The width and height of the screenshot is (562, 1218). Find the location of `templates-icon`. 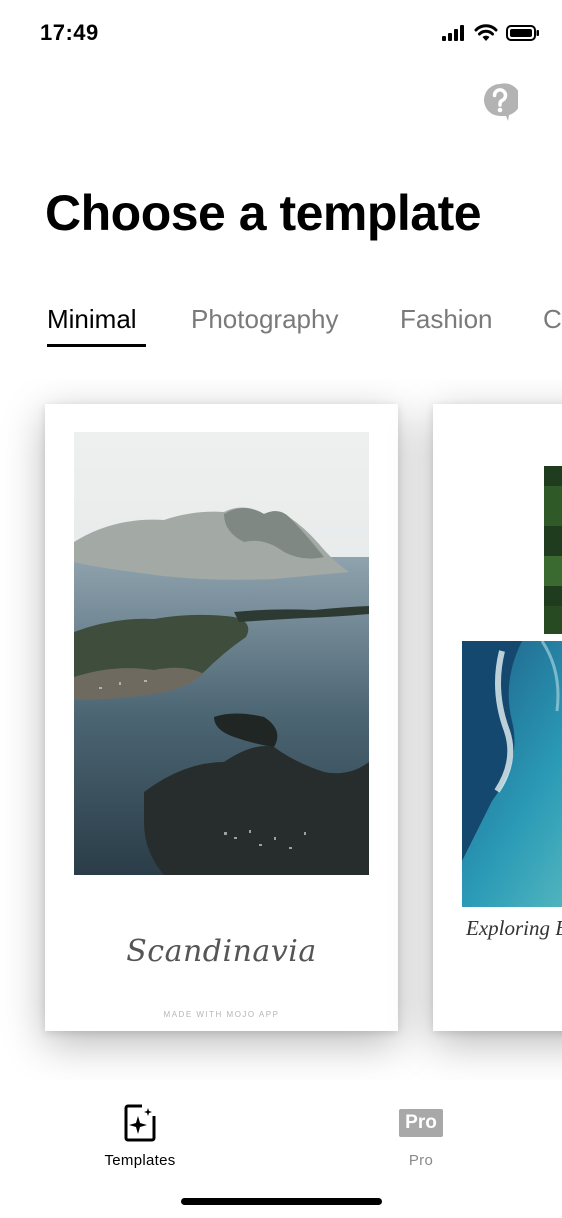

templates-icon is located at coordinates (140, 1123).